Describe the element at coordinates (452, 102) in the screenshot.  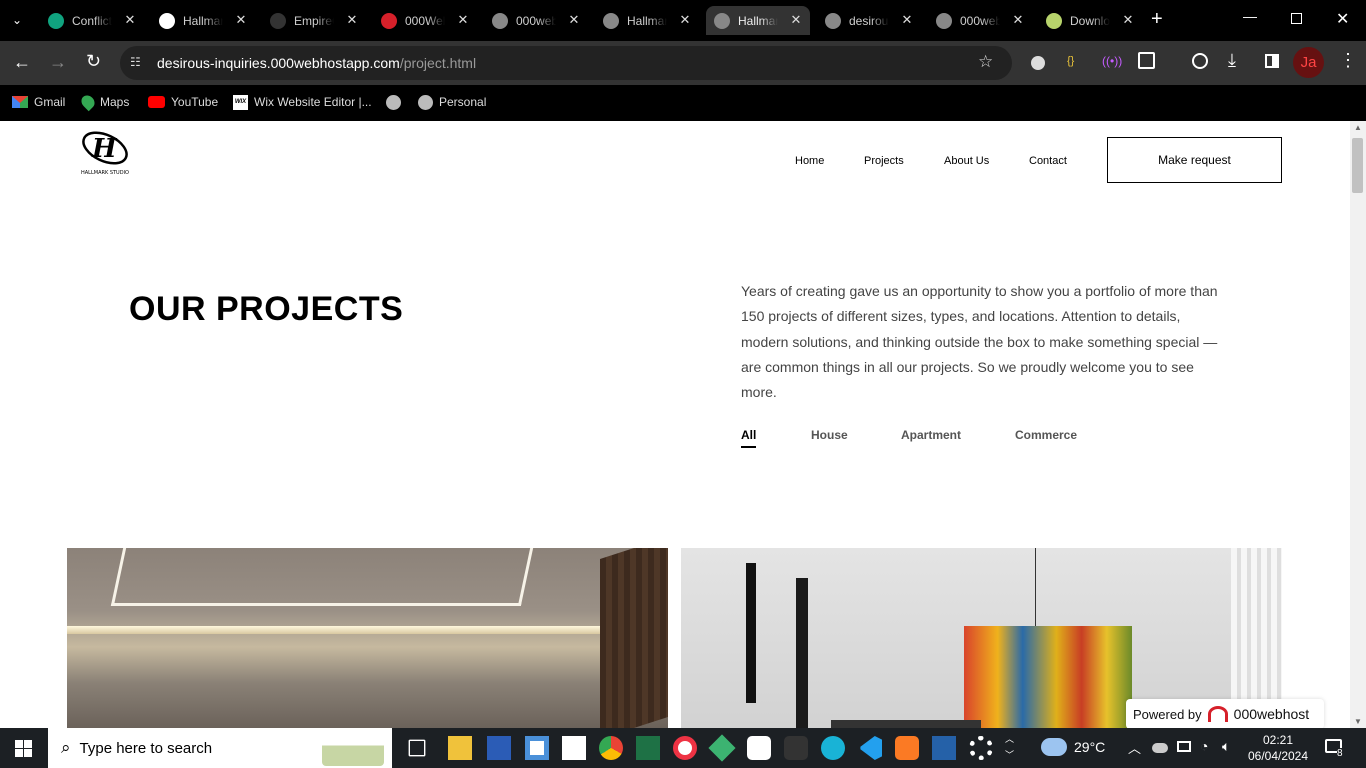
I see `bookmark-personal: Personal` at that location.